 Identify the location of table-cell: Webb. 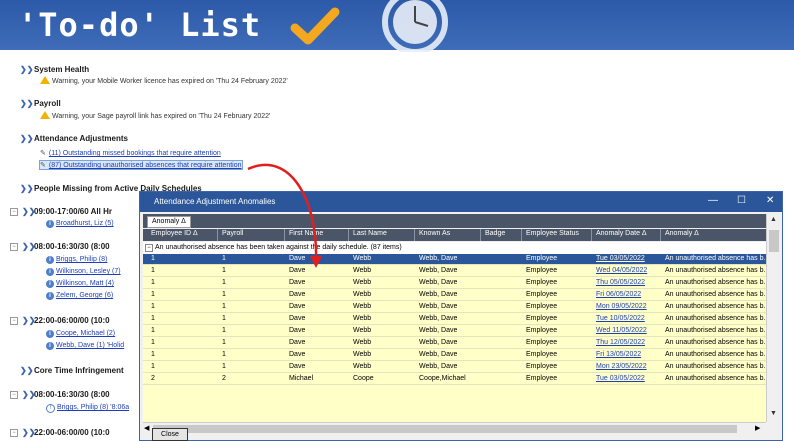
(362, 294).